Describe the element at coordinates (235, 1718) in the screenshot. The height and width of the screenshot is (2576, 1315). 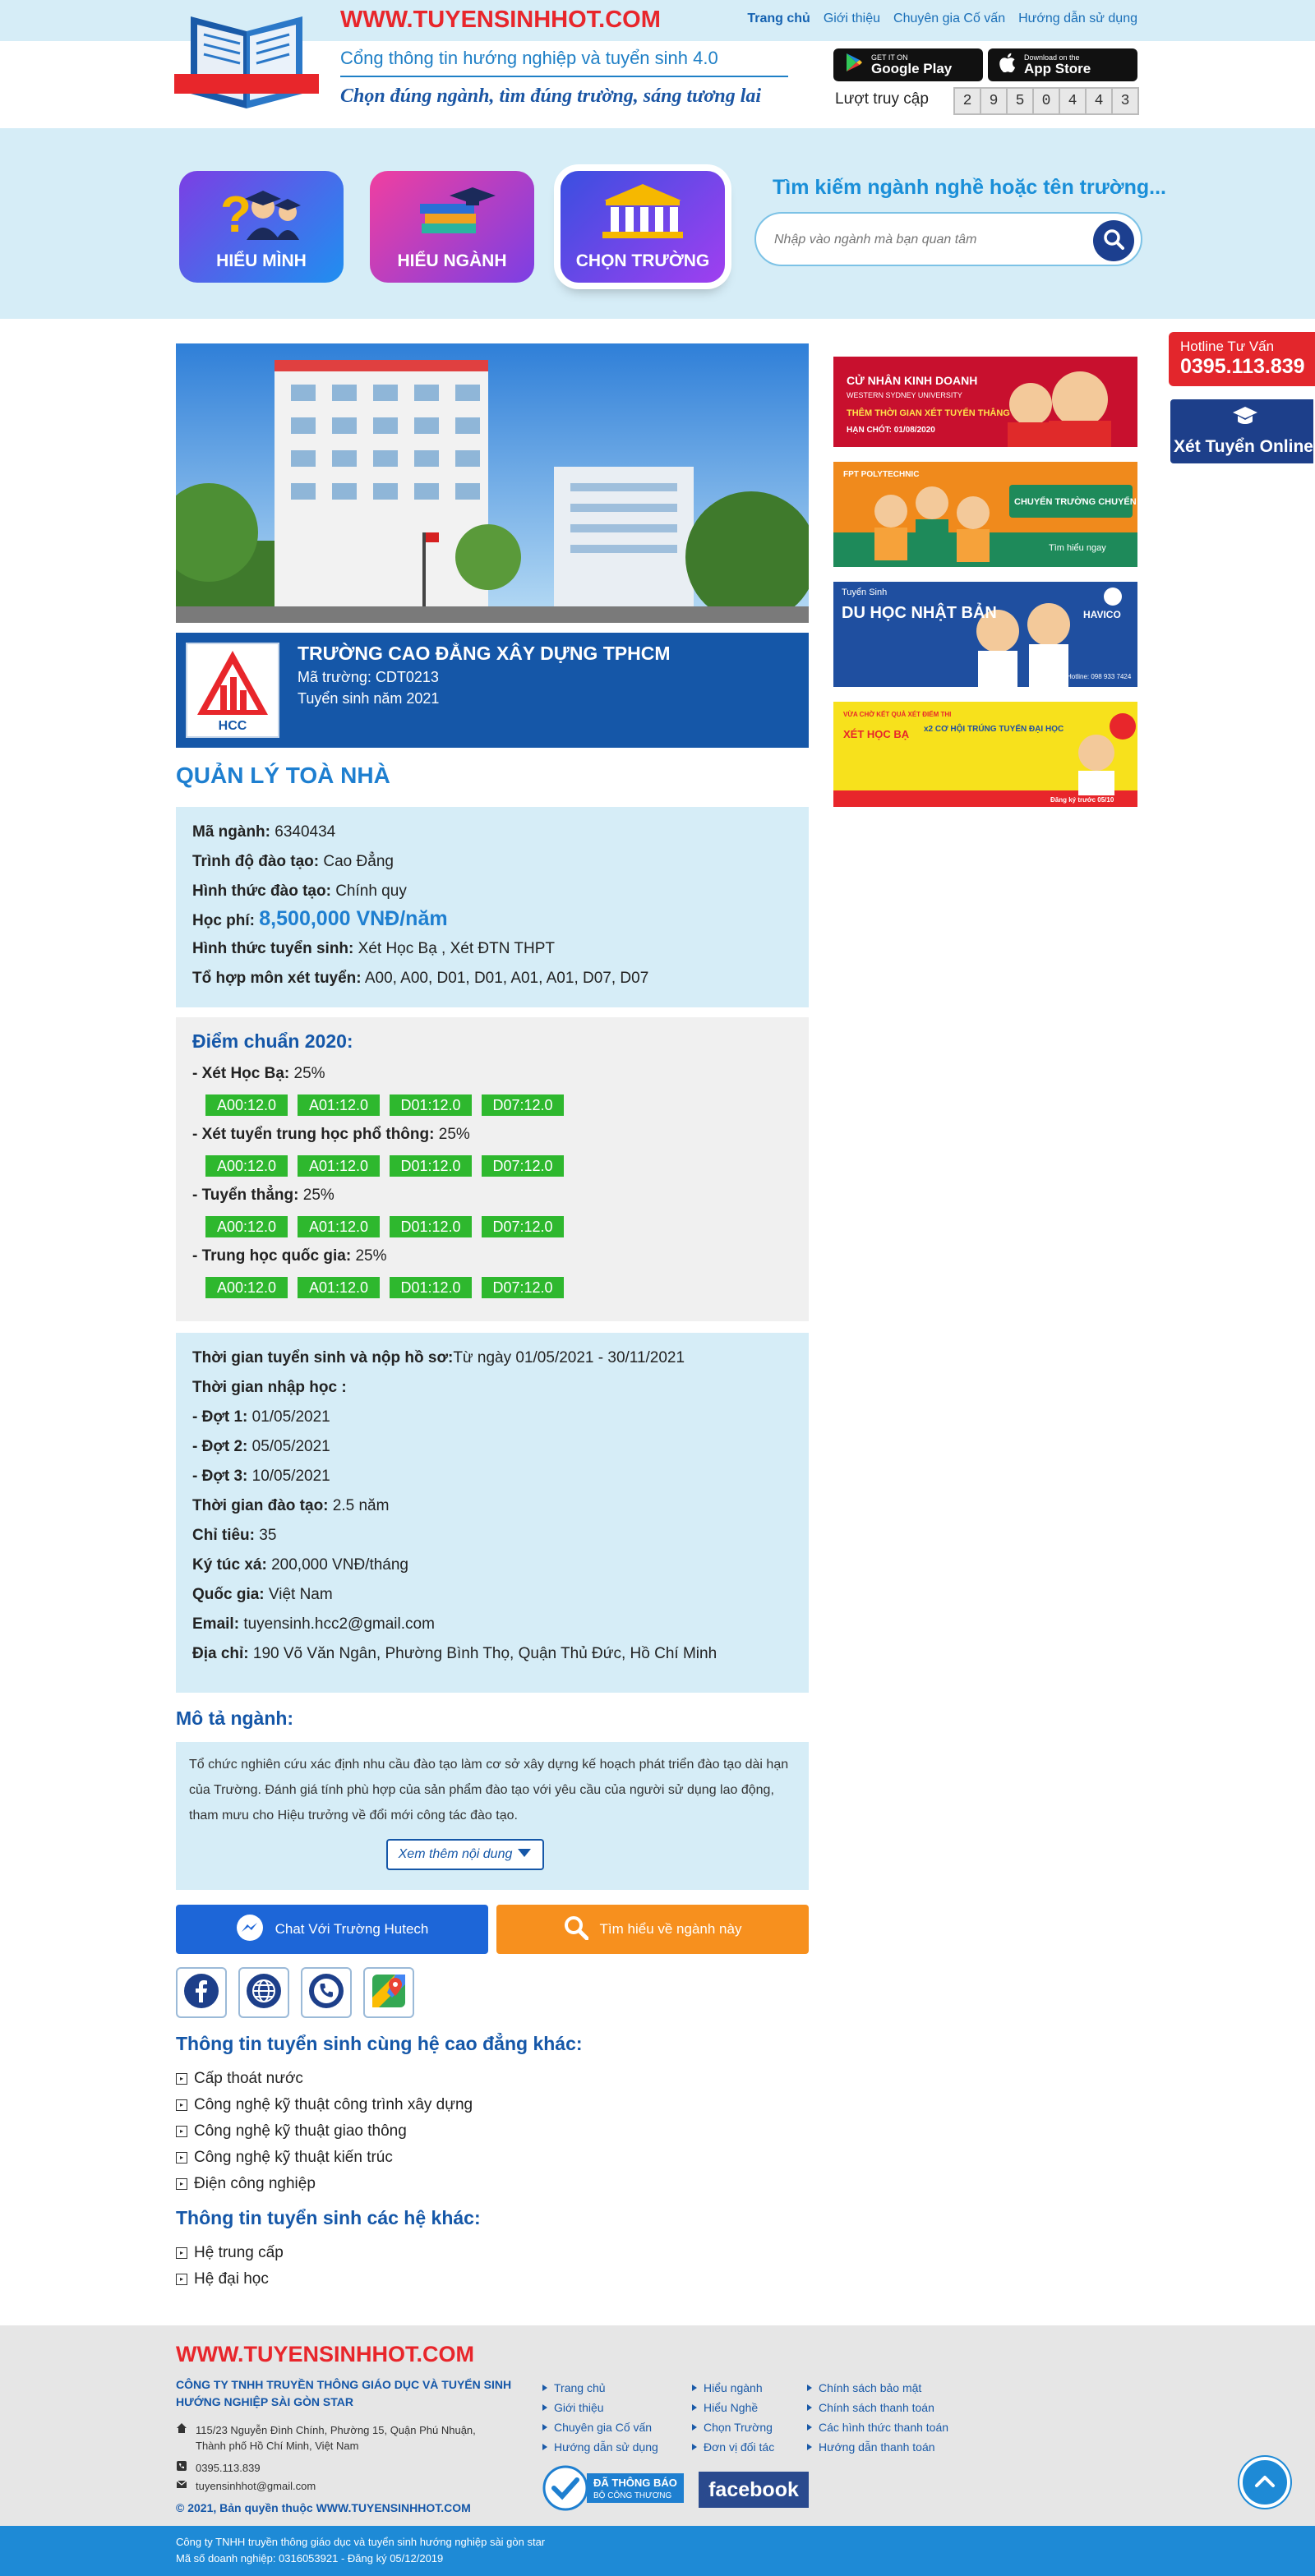
I see `description-title: Mô tả ngành:` at that location.